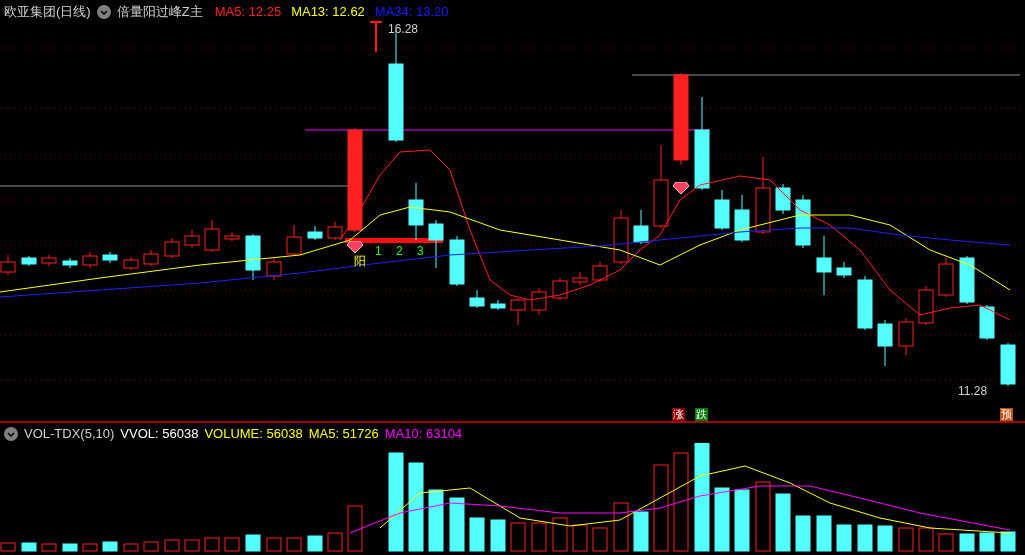 This screenshot has width=1025, height=555. I want to click on moving-average-value: MA5: 12.25, so click(248, 12).